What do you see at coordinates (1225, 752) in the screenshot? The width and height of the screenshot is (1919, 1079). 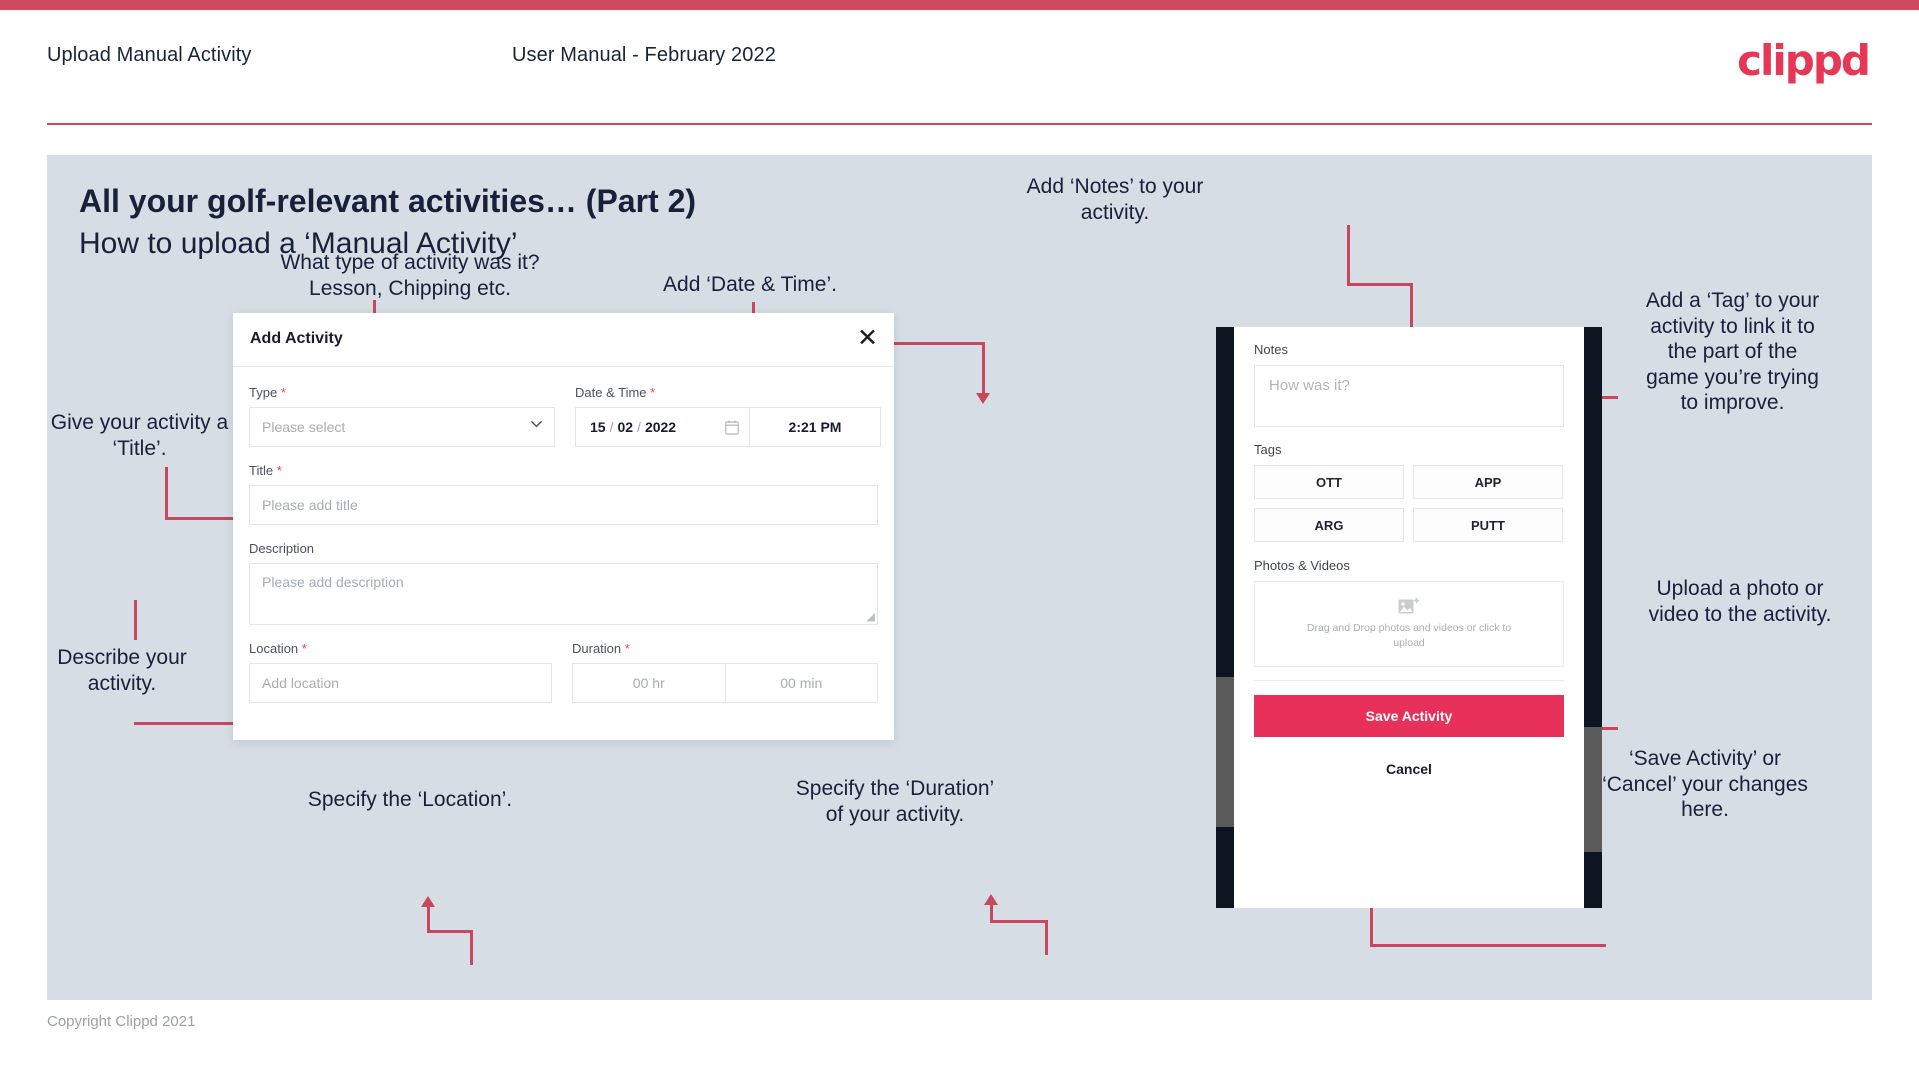 I see `phone-frame-left-accent` at bounding box center [1225, 752].